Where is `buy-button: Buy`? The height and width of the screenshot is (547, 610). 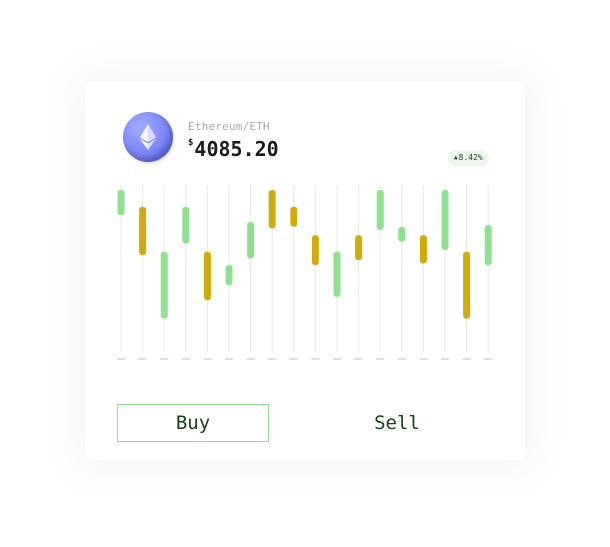 buy-button: Buy is located at coordinates (193, 423).